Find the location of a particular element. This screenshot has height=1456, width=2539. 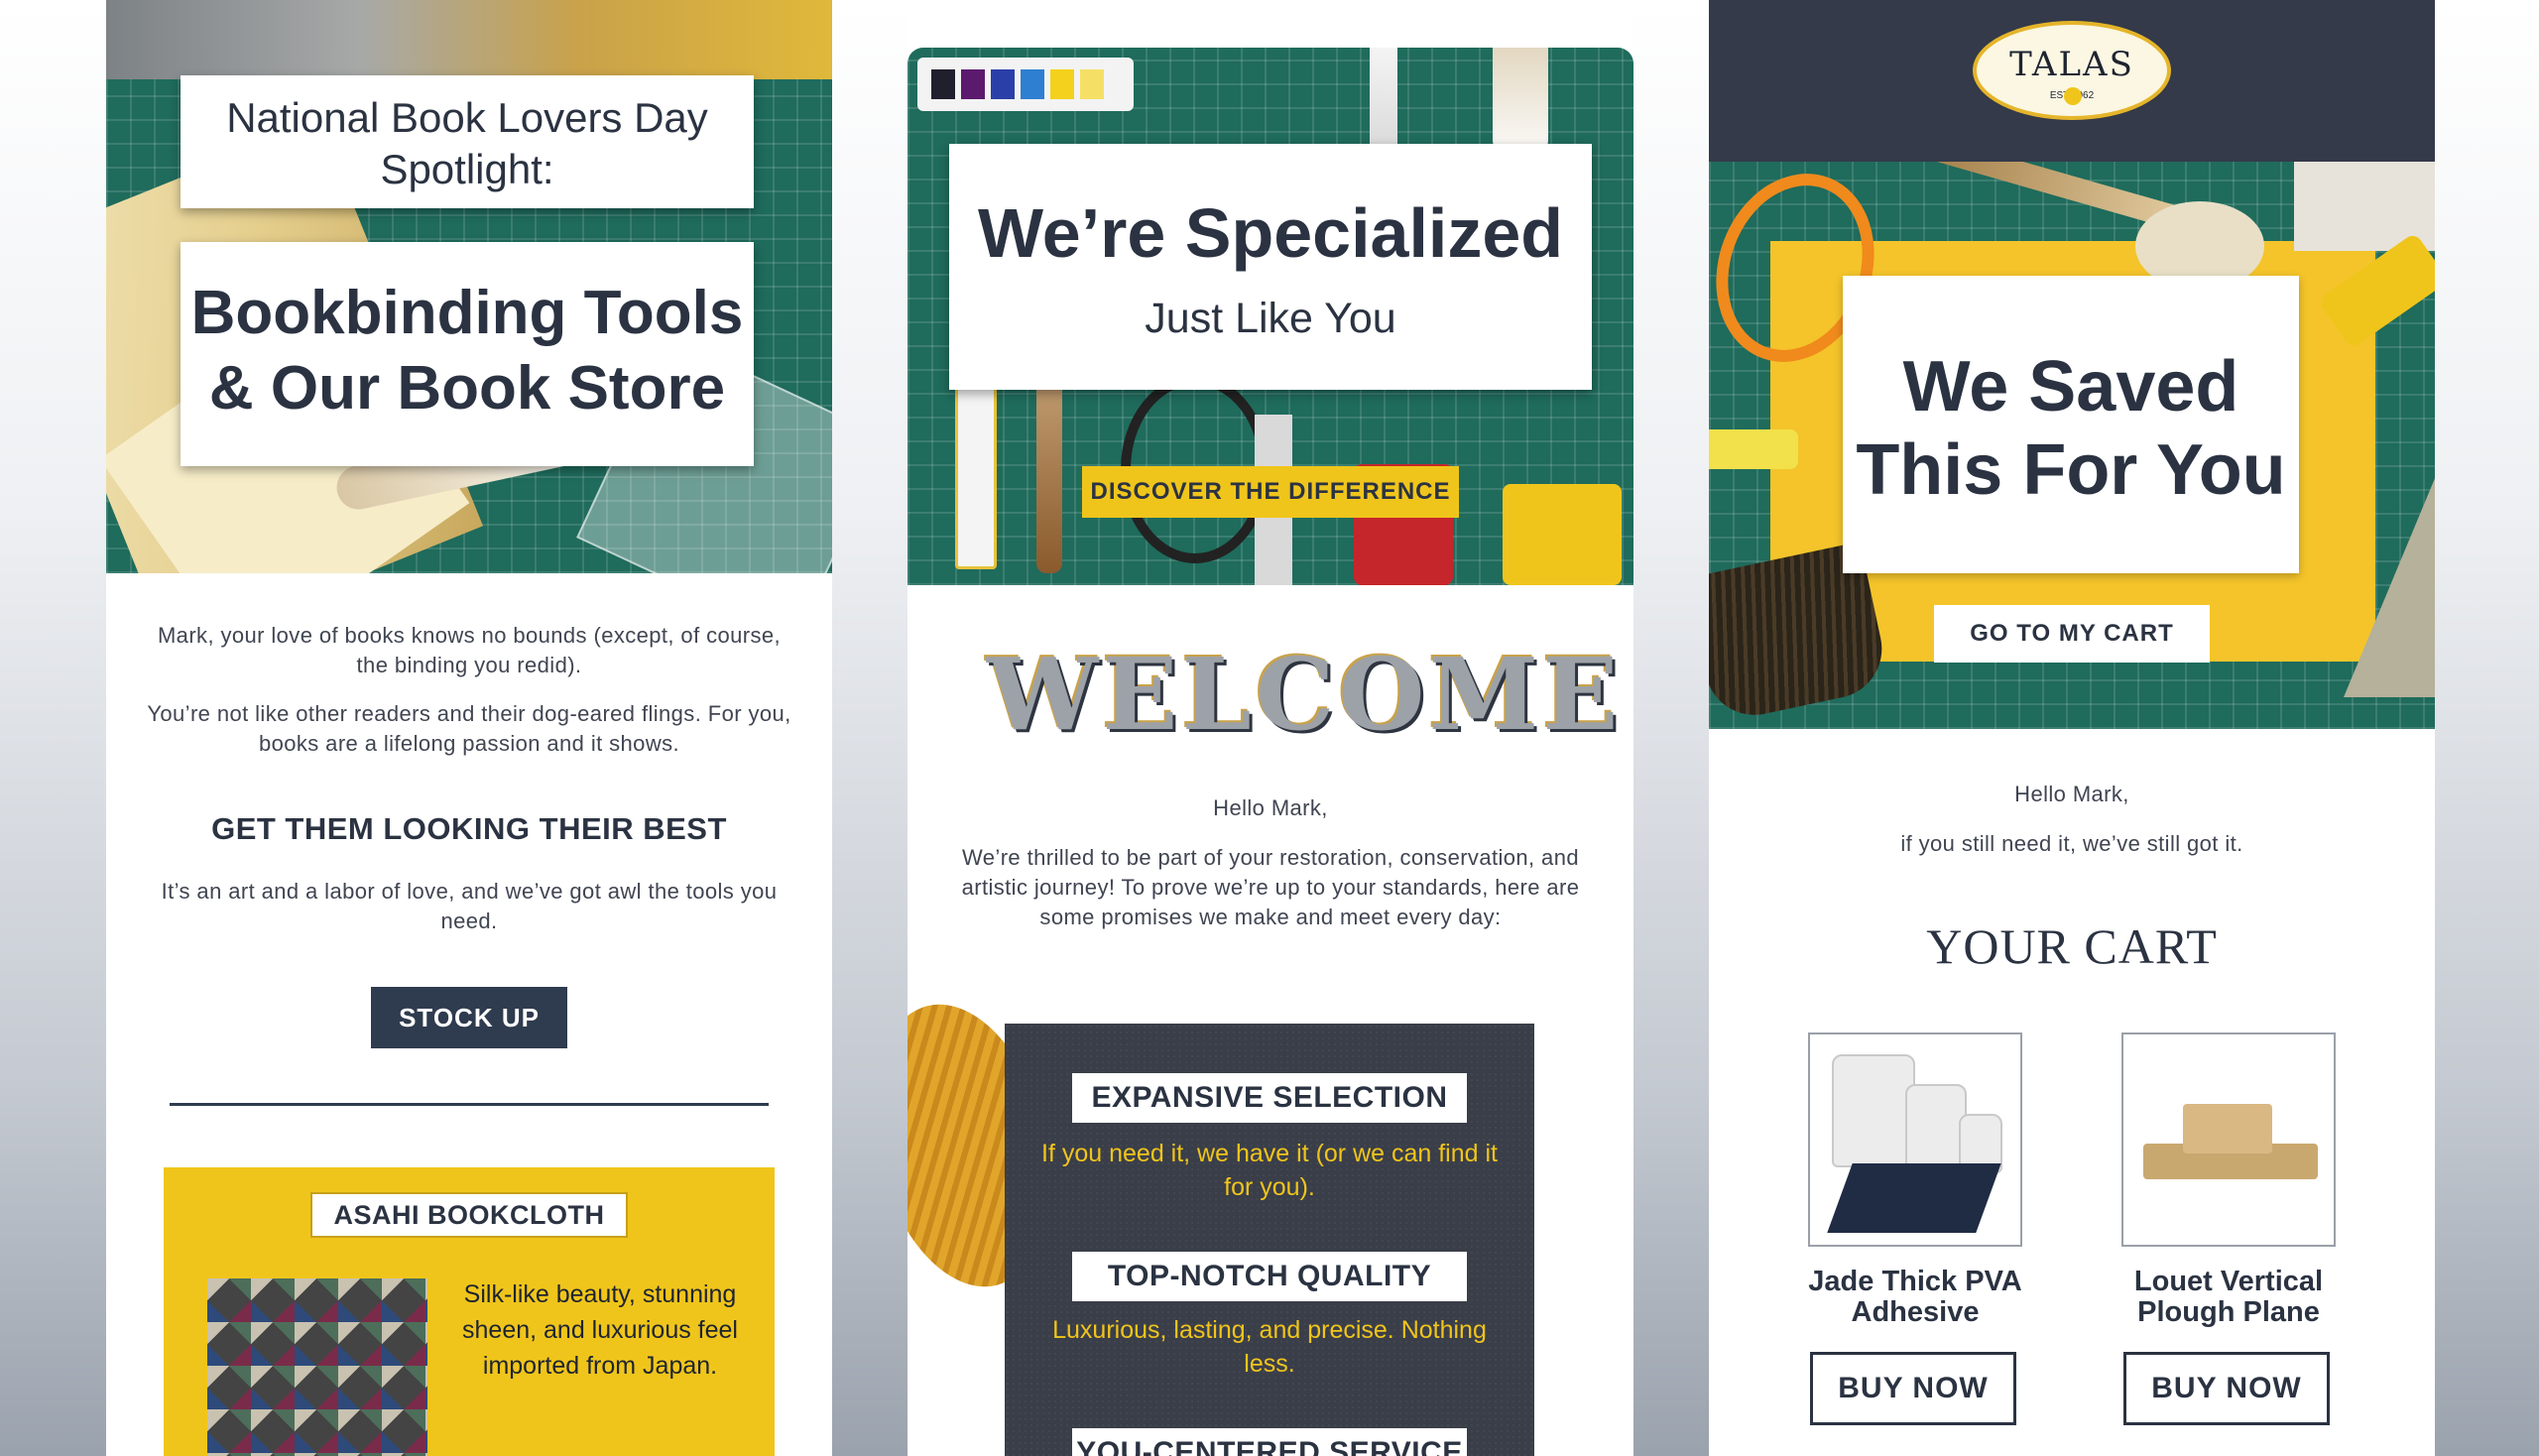

hero-title: We Saved This For You is located at coordinates (2071, 428).